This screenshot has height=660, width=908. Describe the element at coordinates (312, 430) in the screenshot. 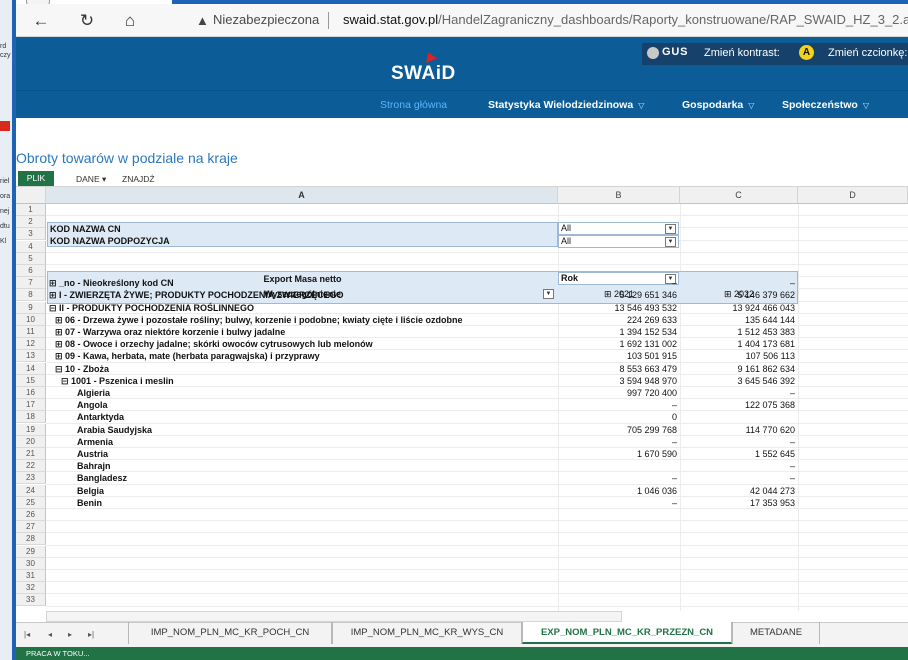

I see `row-label: Arabia Saudyjska` at that location.